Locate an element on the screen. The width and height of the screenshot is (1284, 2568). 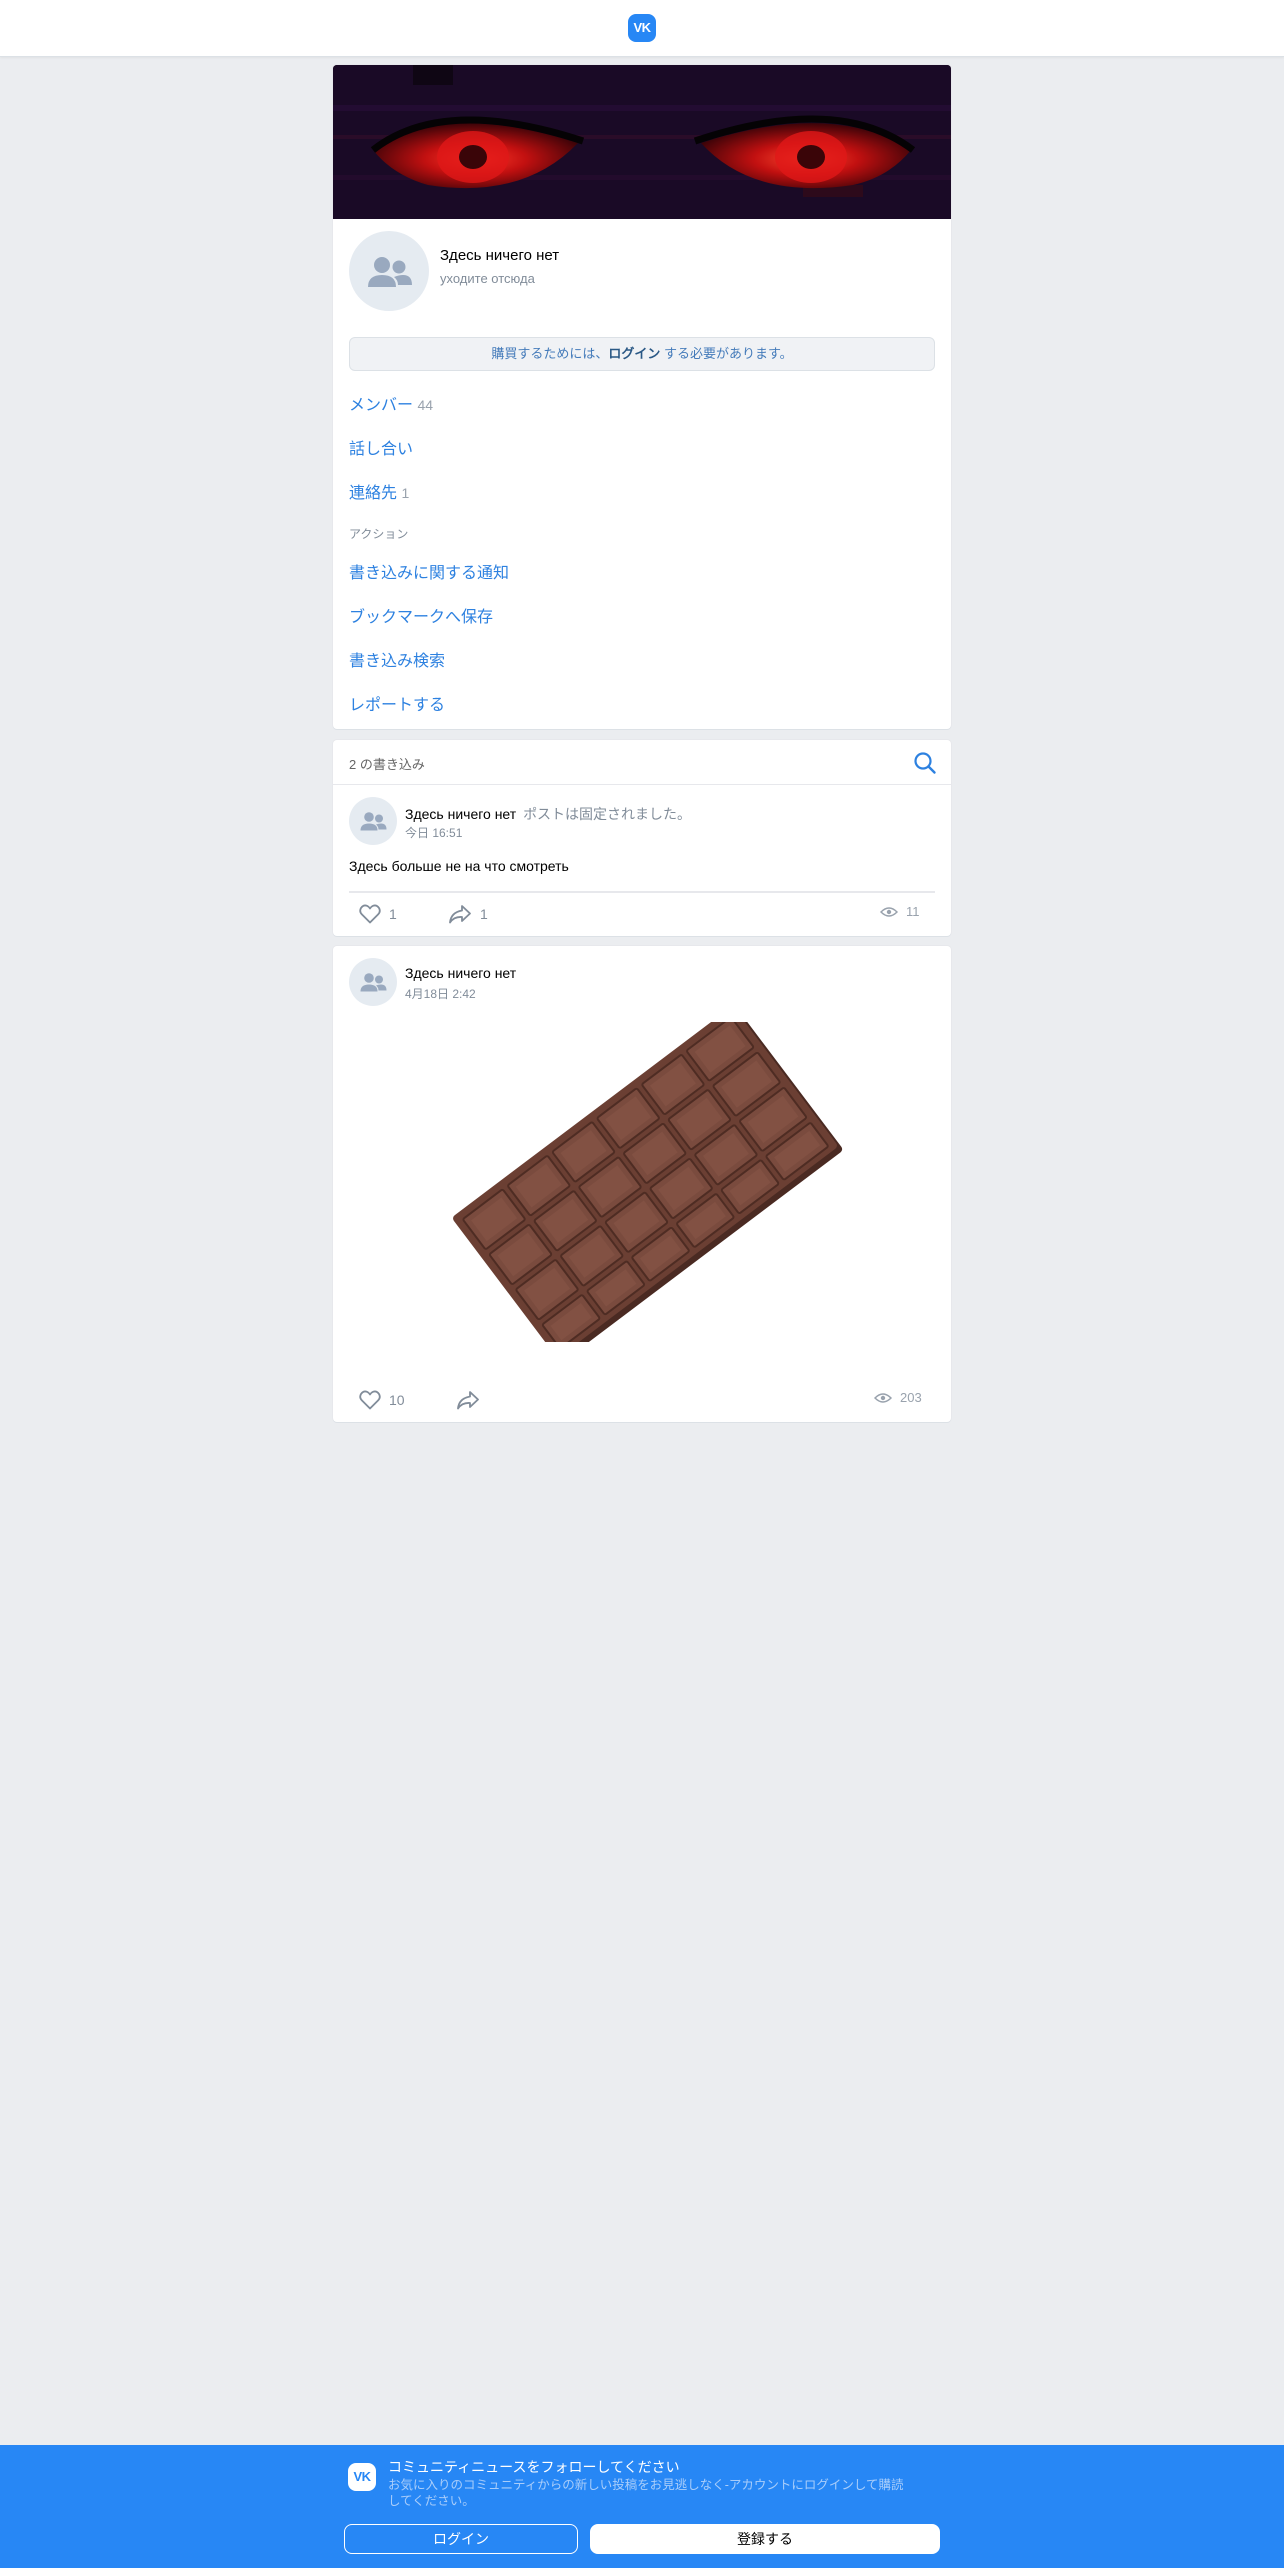
top-bar: VK is located at coordinates (642, 28).